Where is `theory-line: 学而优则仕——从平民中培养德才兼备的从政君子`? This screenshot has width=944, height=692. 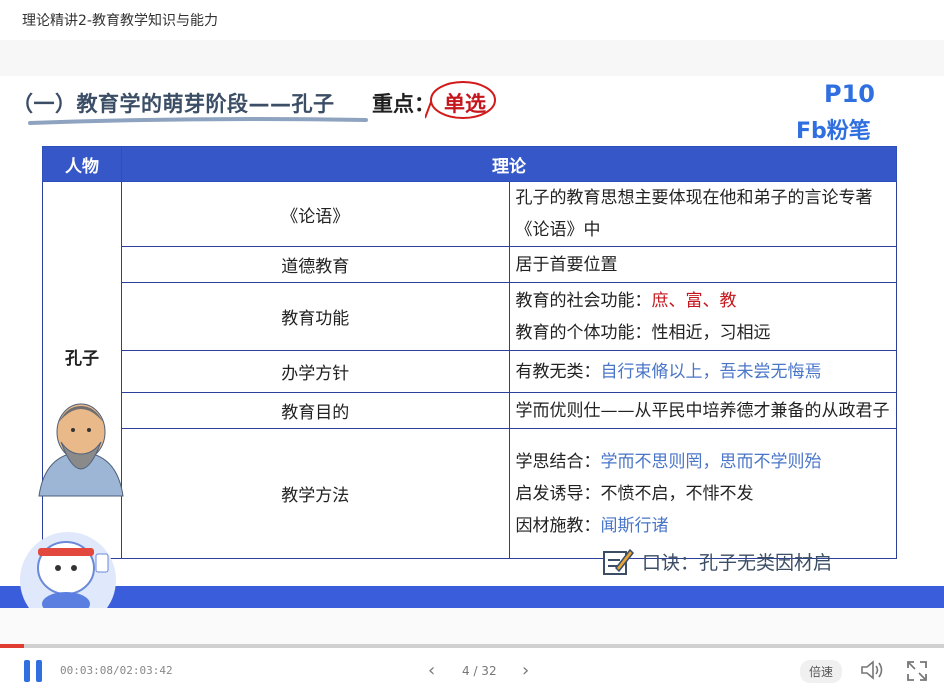
theory-line: 学而优则仕——从平民中培养德才兼备的从政君子 is located at coordinates (703, 411).